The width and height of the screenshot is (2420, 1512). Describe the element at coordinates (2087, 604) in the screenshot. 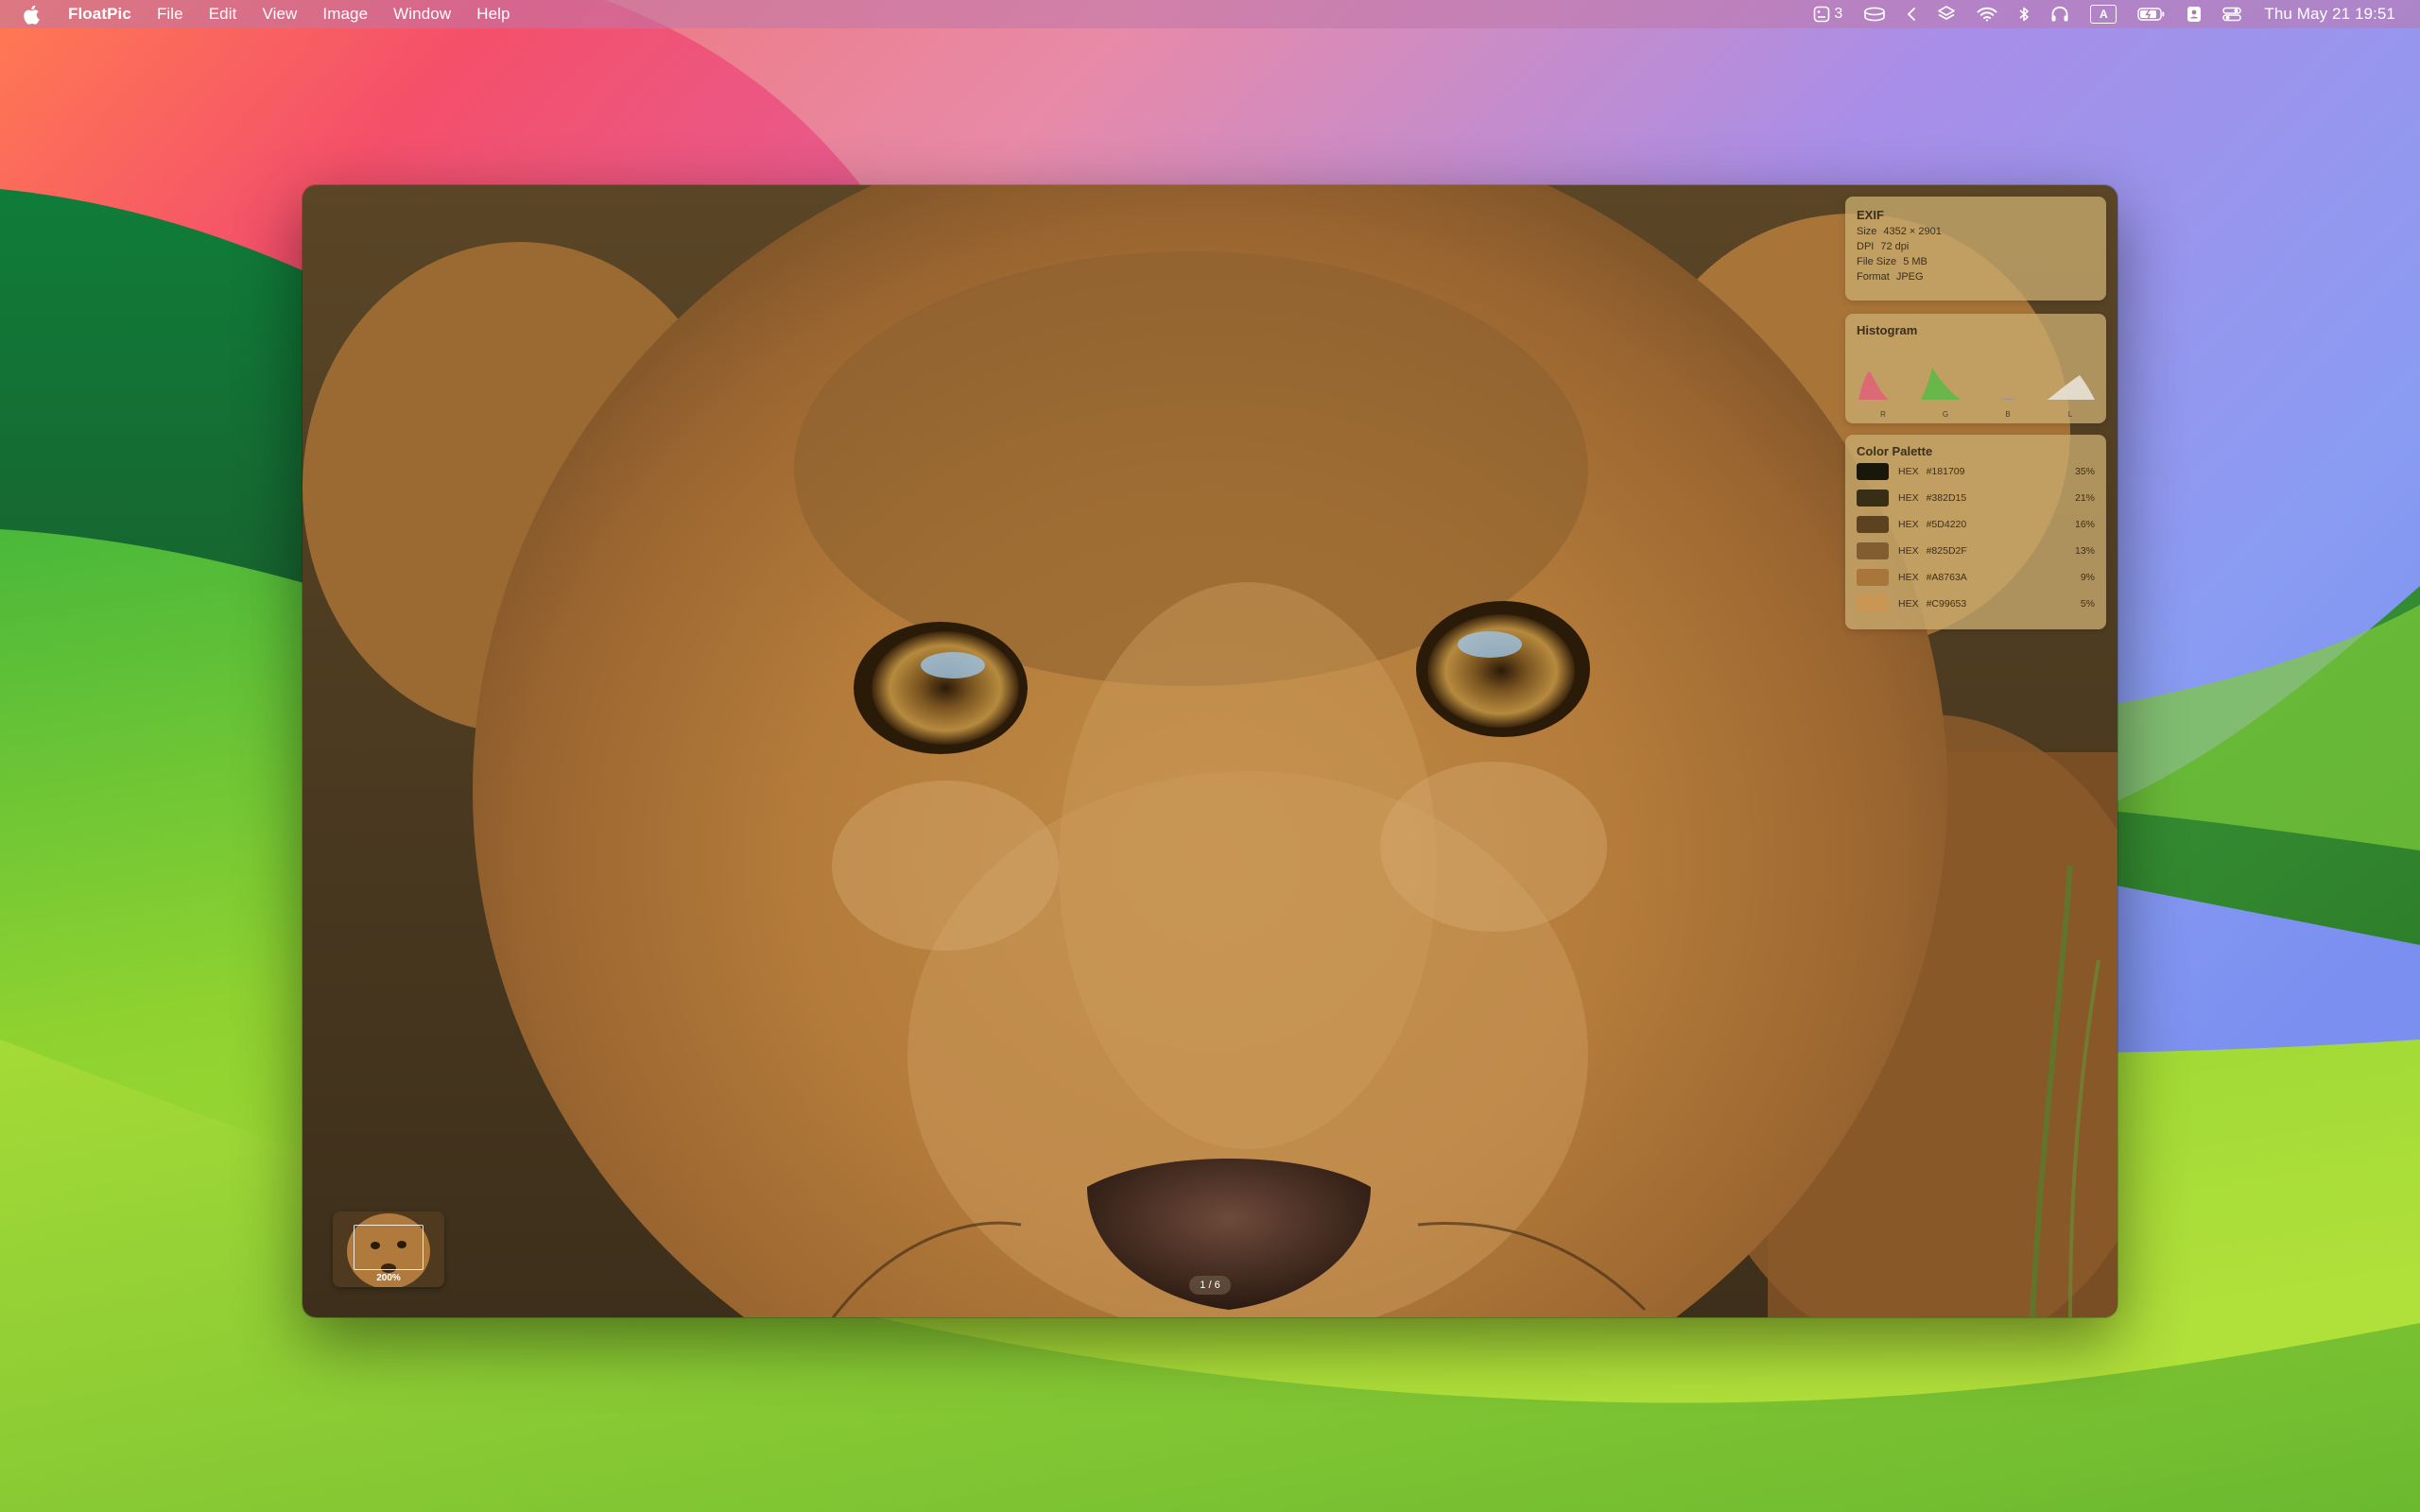

I see `color-percent: 5%` at that location.